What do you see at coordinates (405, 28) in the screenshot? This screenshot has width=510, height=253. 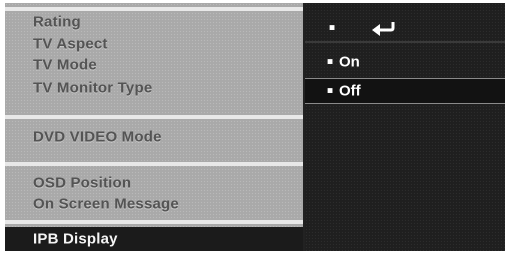 I see `return-option: ■` at bounding box center [405, 28].